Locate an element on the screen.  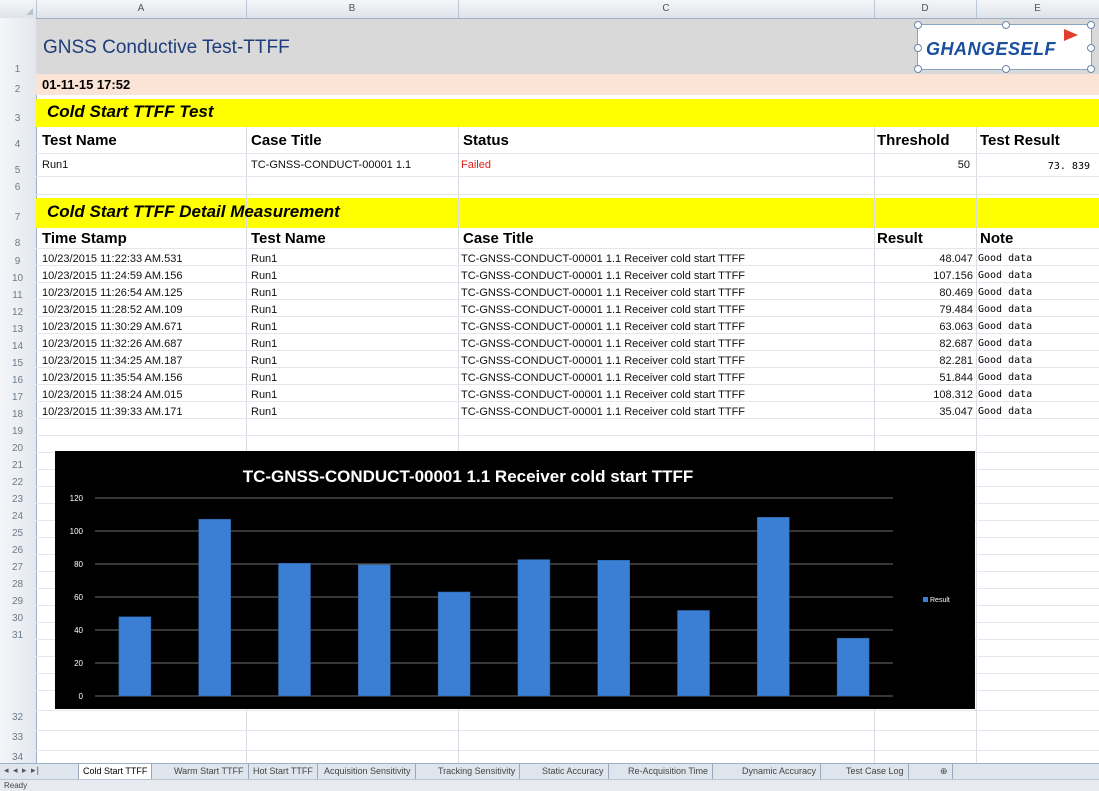
row-header: 31 is located at coordinates (17, 636).